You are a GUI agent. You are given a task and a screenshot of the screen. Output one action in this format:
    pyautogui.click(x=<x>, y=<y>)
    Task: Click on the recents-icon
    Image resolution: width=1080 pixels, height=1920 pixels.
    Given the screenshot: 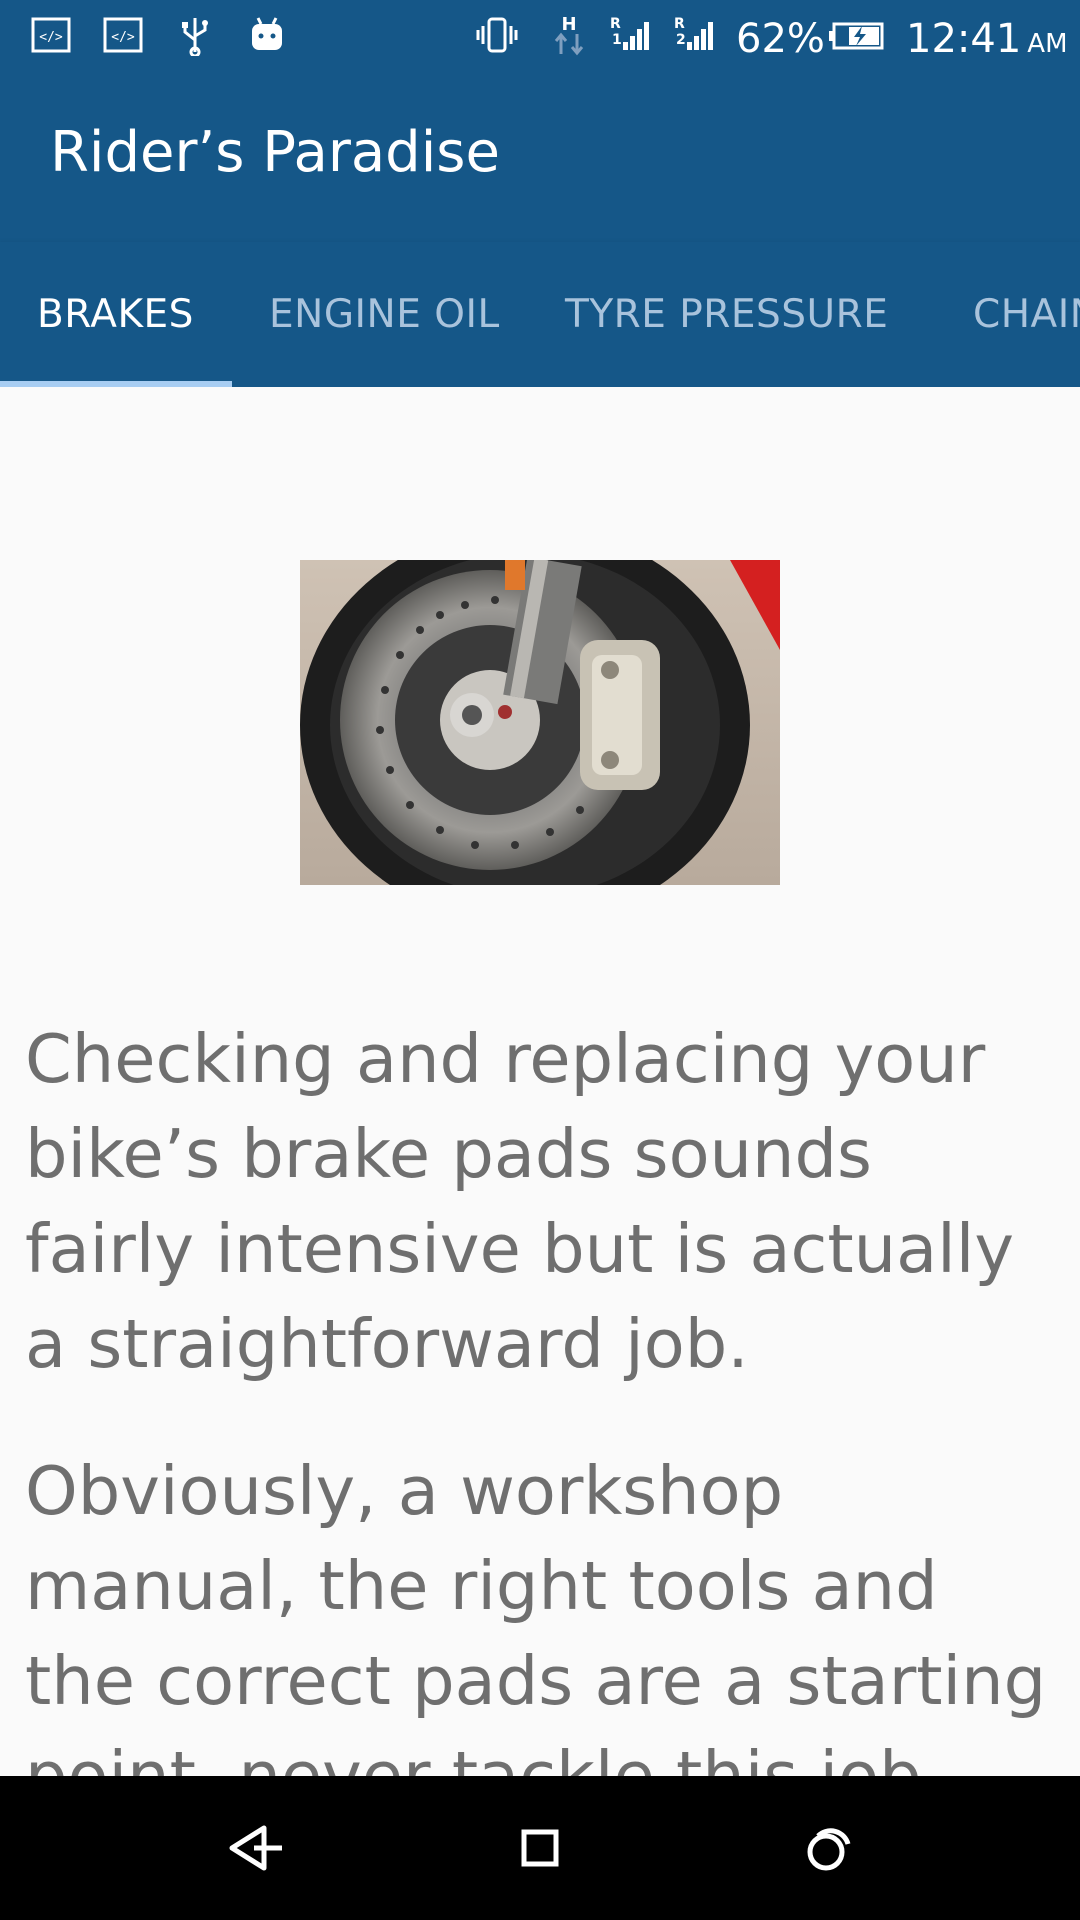 What is the action you would take?
    pyautogui.click(x=828, y=1848)
    